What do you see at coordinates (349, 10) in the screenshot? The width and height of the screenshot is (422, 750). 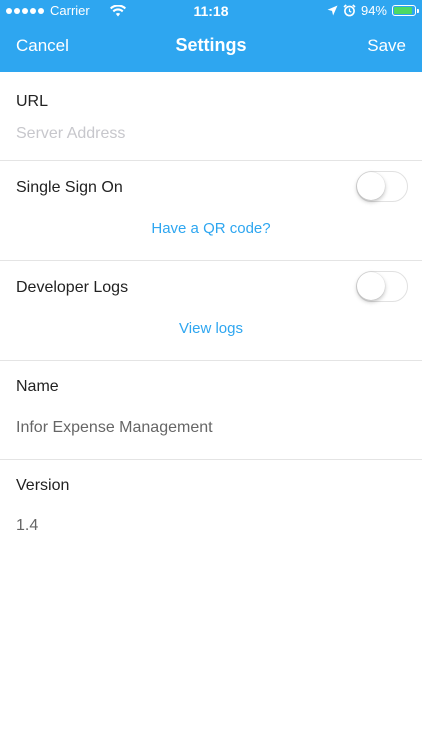 I see `alarm-clock-icon` at bounding box center [349, 10].